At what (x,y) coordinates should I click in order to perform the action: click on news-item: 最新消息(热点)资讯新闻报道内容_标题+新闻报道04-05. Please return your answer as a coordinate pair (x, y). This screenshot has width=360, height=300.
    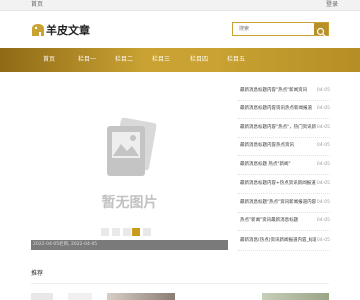
    Looking at the image, I should click on (284, 242).